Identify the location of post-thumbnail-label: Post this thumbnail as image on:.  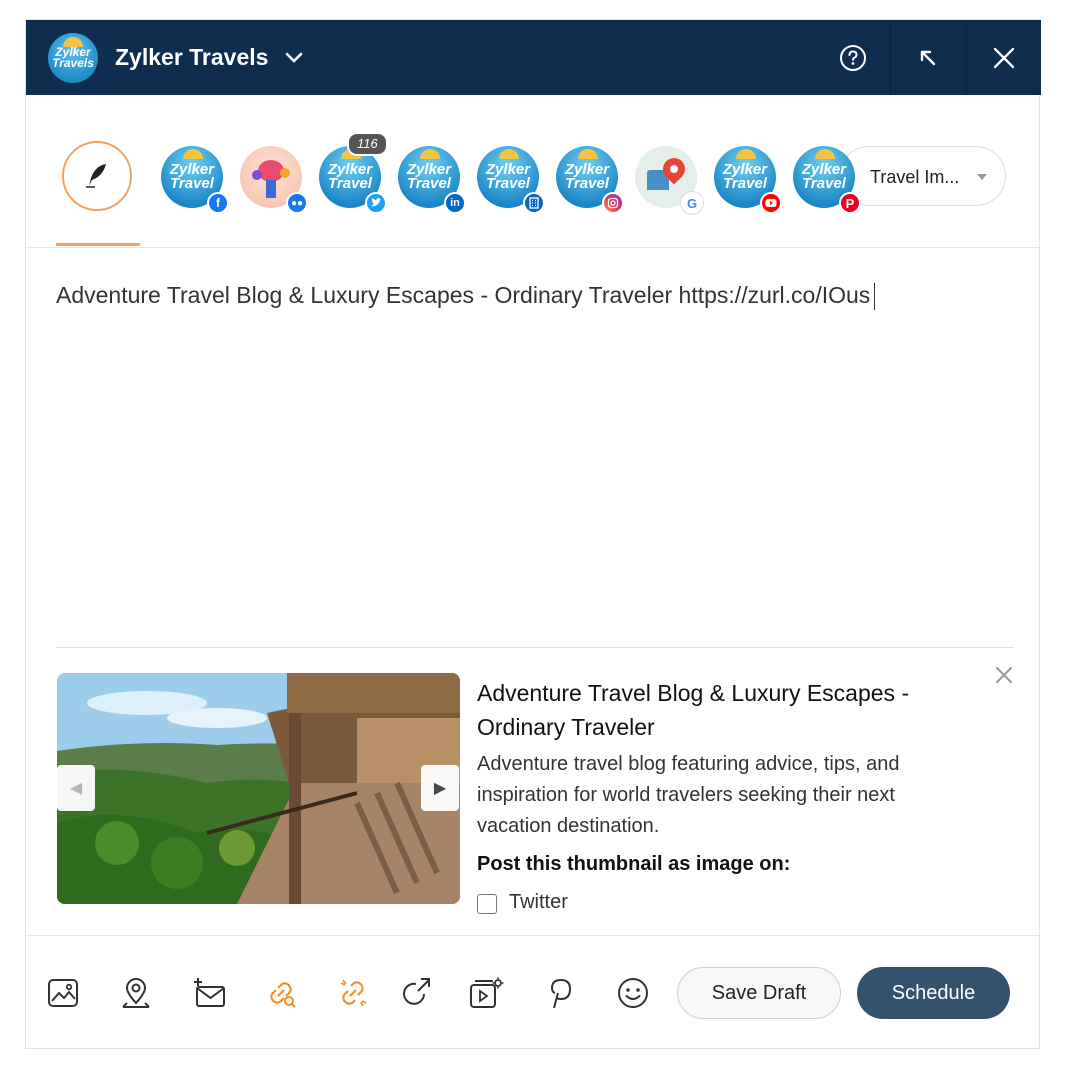
(634, 864).